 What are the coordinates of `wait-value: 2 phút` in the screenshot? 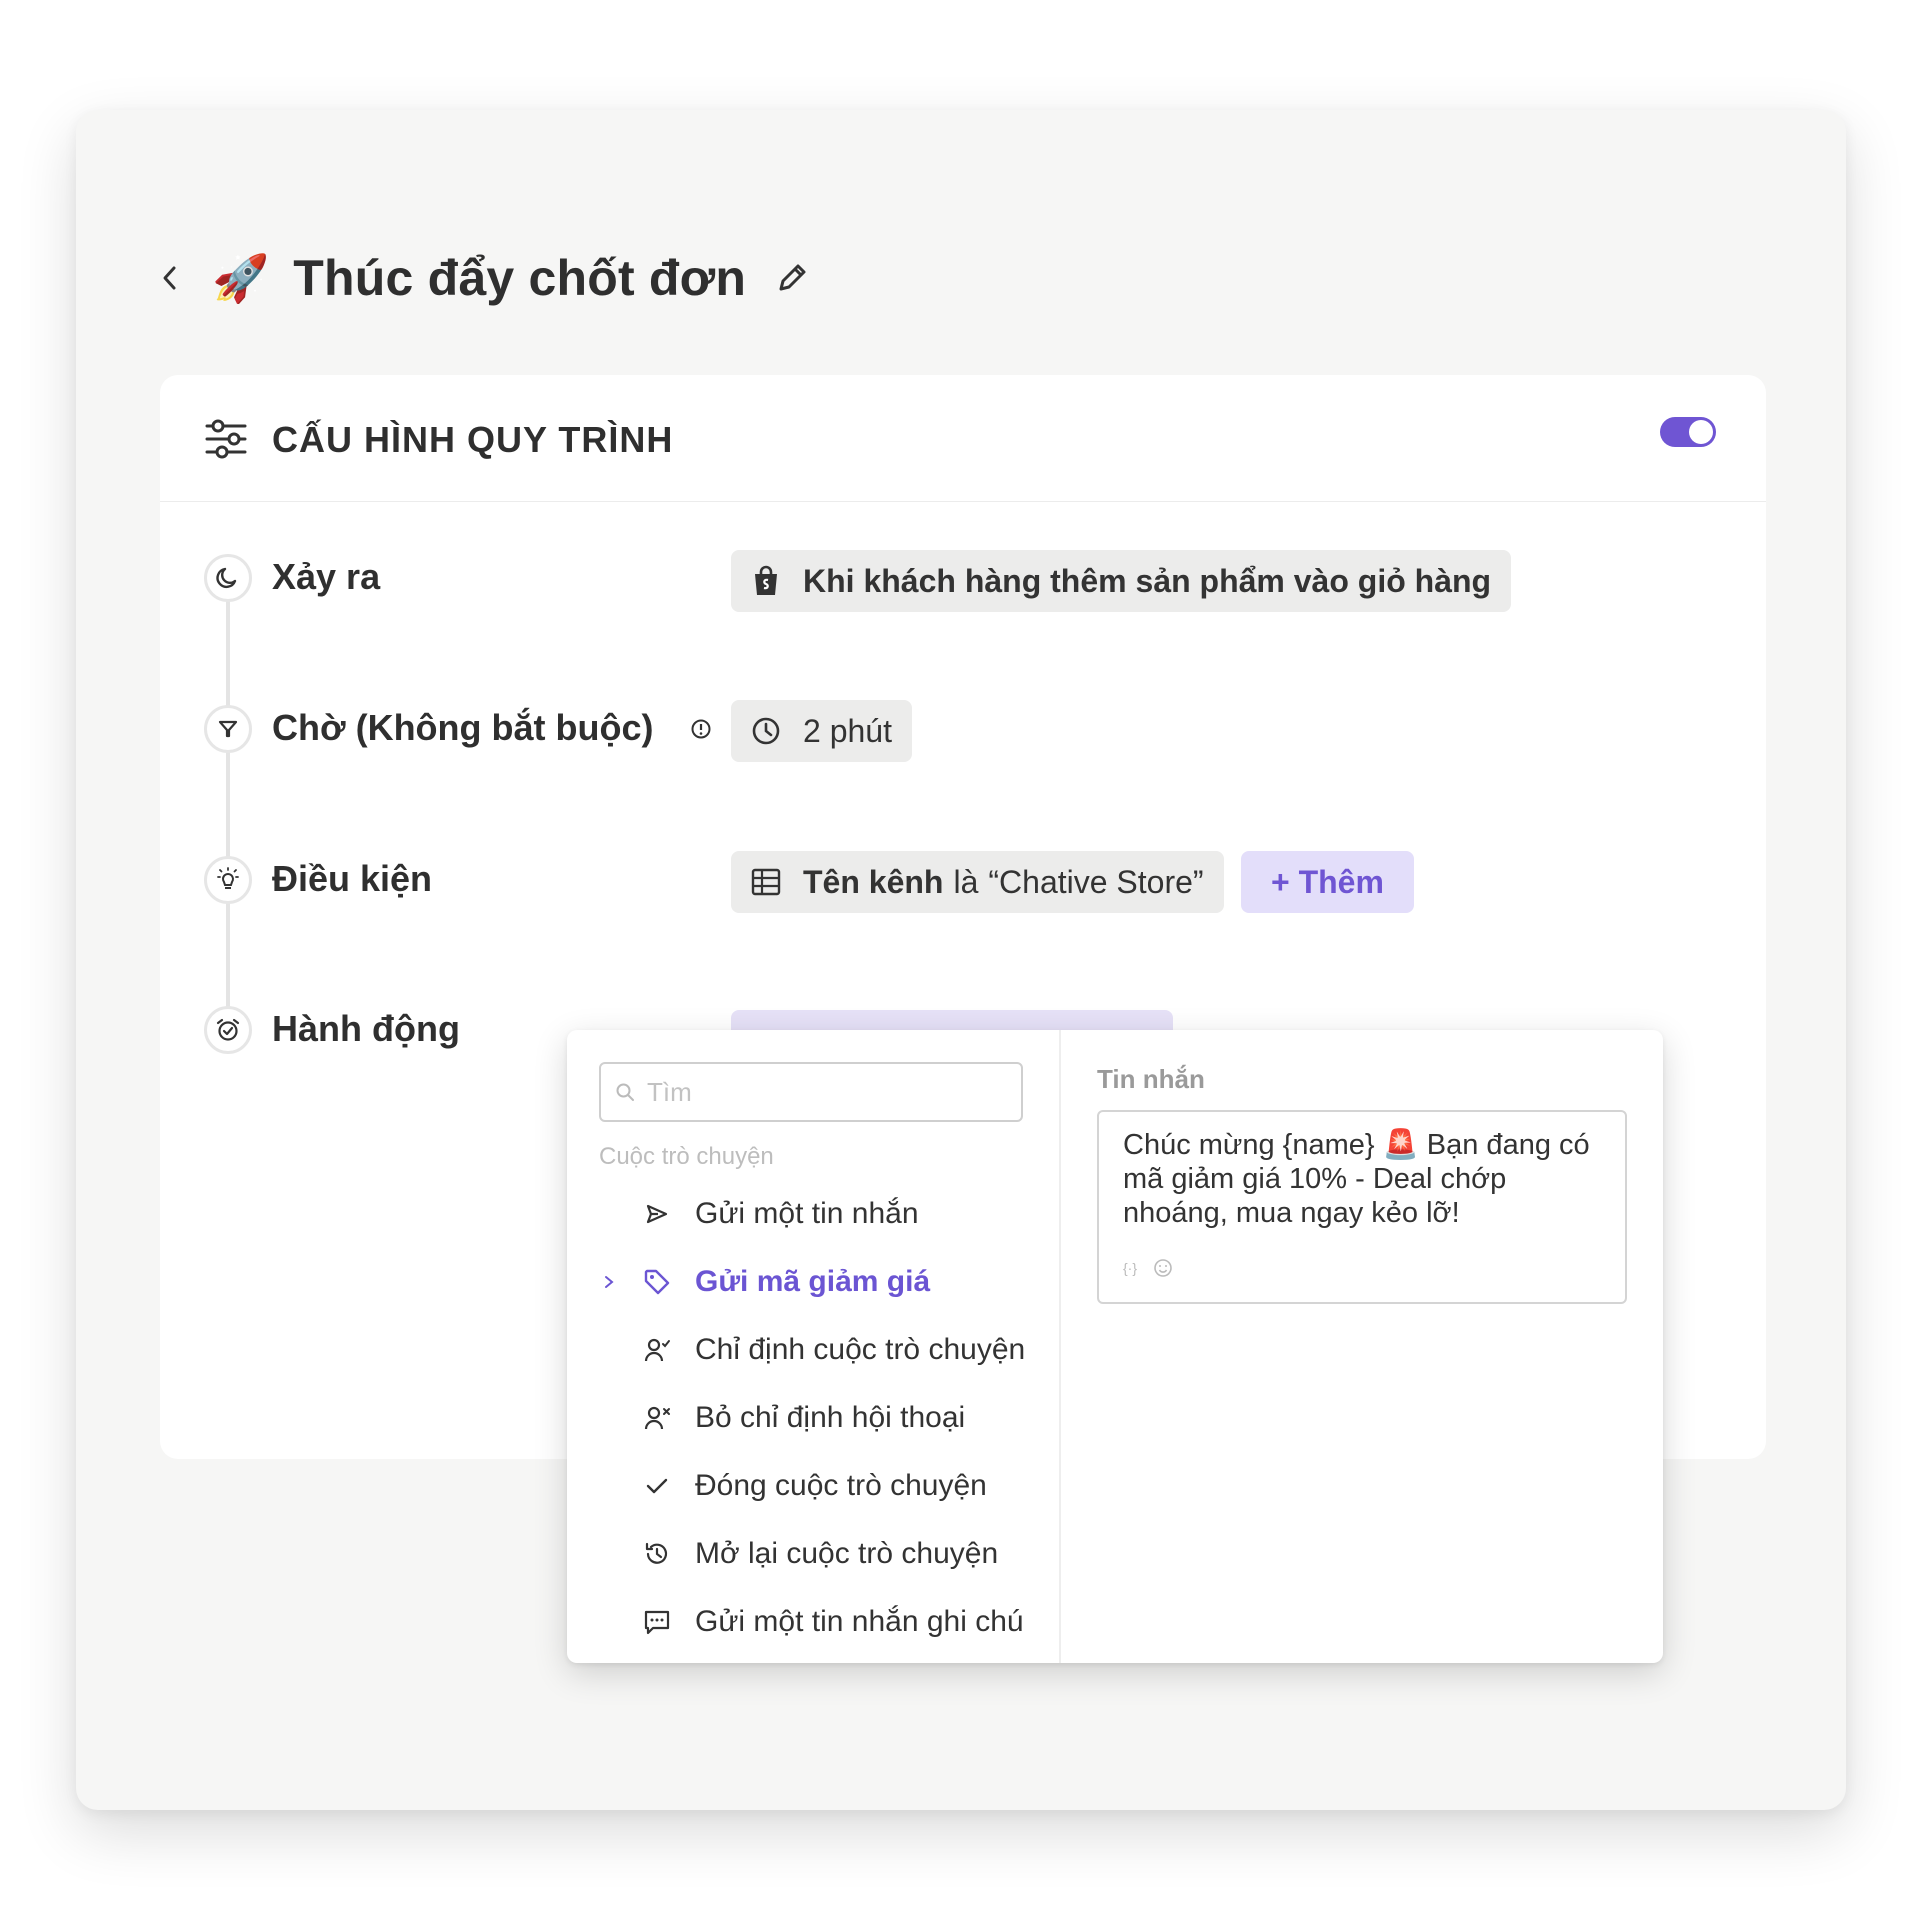 It's located at (847, 730).